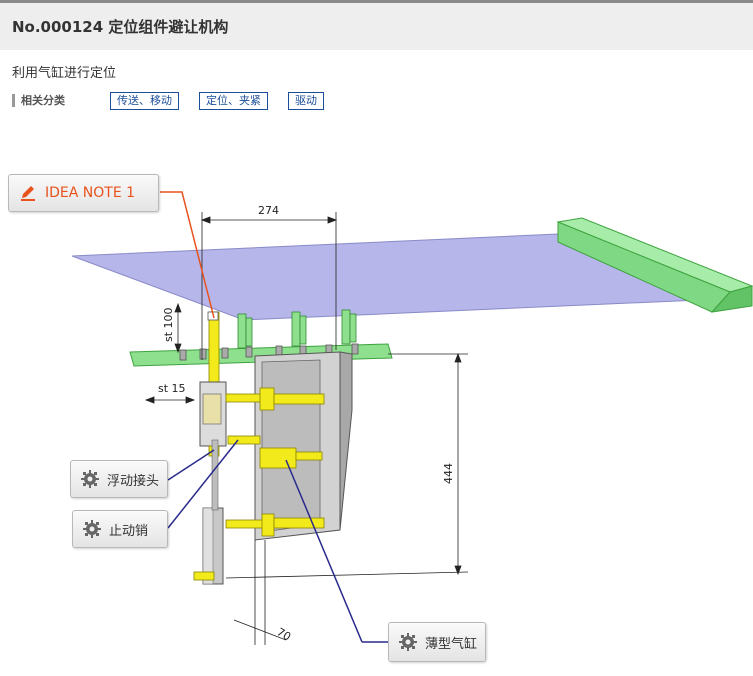 This screenshot has height=676, width=753. What do you see at coordinates (303, 446) in the screenshot?
I see `support-frame` at bounding box center [303, 446].